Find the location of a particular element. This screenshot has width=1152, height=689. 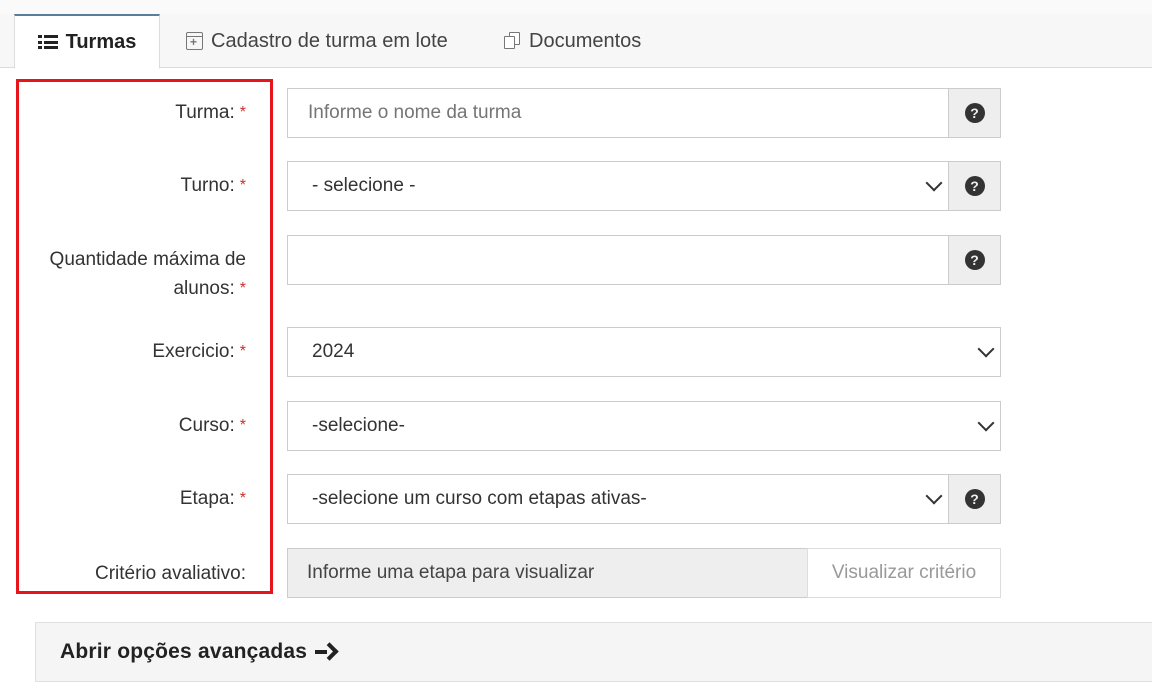

etapa-label: Etapa: * is located at coordinates (212, 498).